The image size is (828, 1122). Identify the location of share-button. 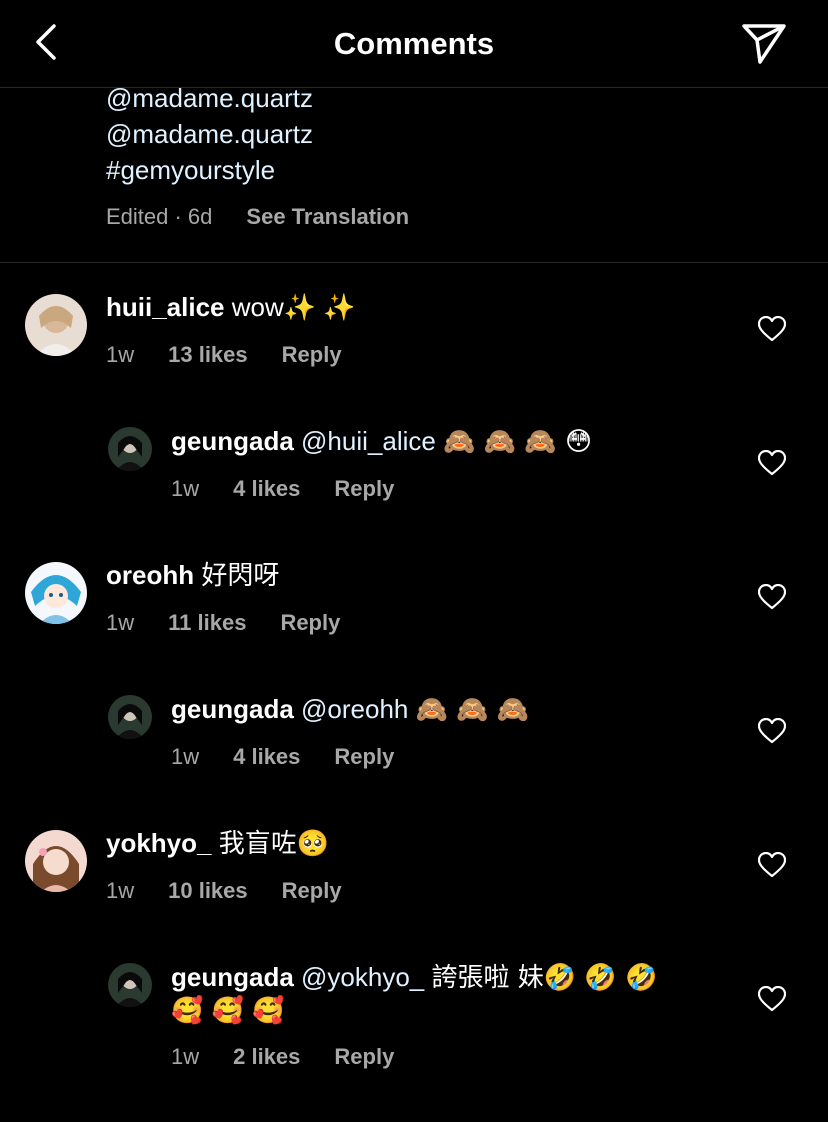
(764, 44).